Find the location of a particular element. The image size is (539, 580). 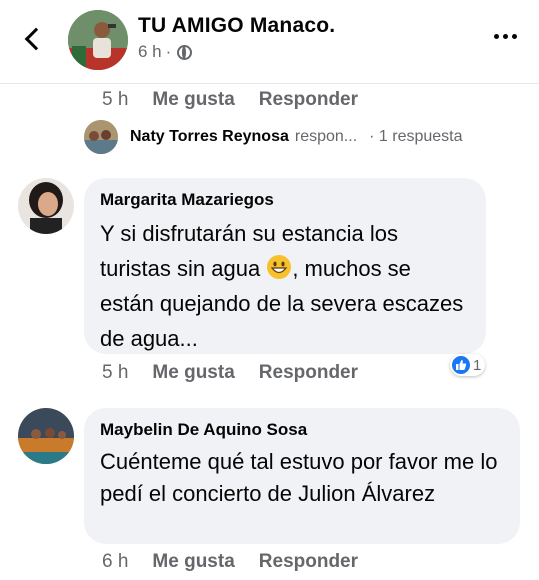

more-options-button is located at coordinates (505, 36).